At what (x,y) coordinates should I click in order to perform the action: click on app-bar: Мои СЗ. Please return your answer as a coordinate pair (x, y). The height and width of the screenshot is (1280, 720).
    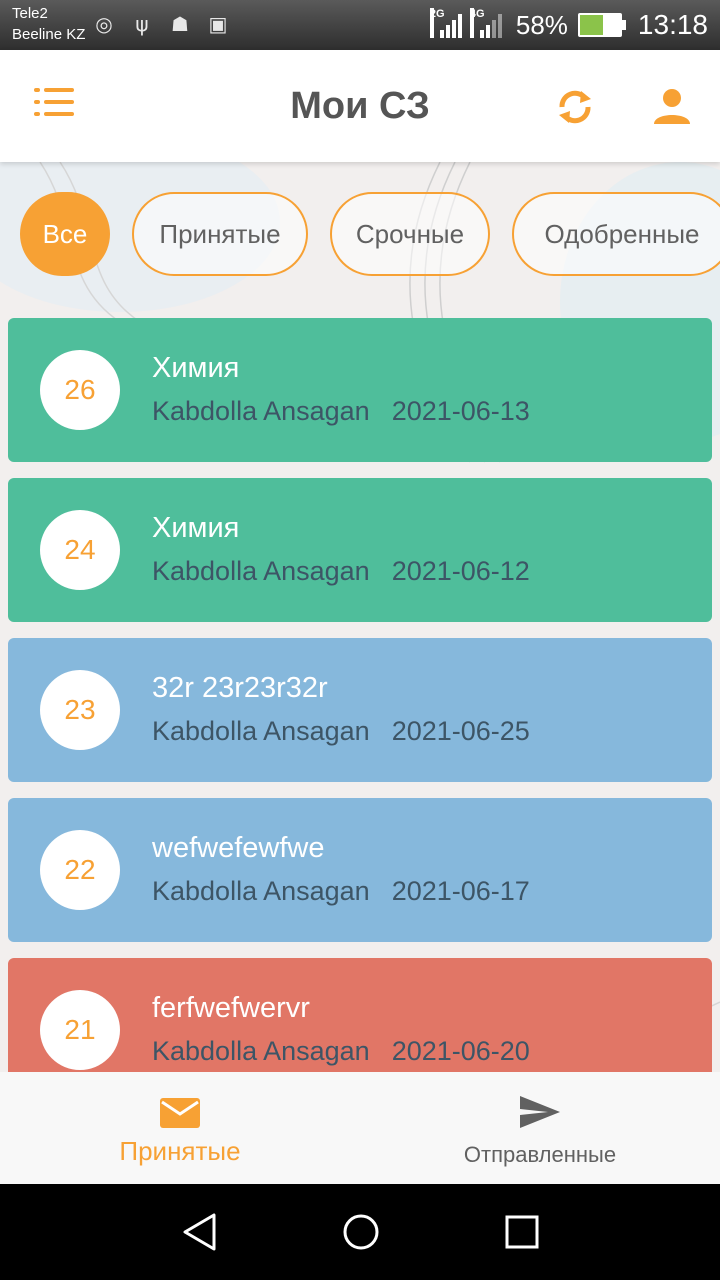
    Looking at the image, I should click on (360, 106).